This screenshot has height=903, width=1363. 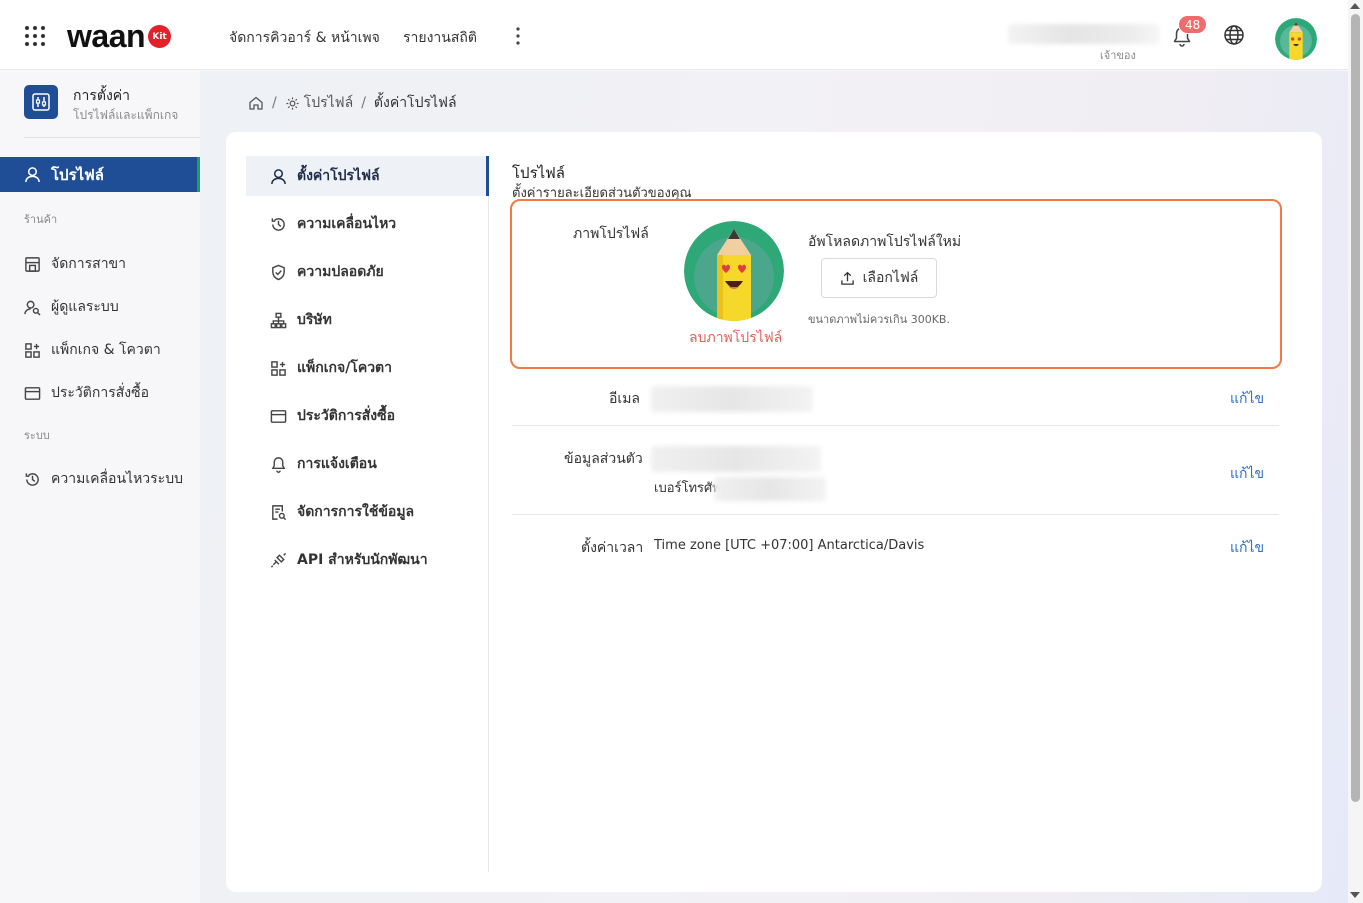 I want to click on sidebar-divider, so click(x=112, y=137).